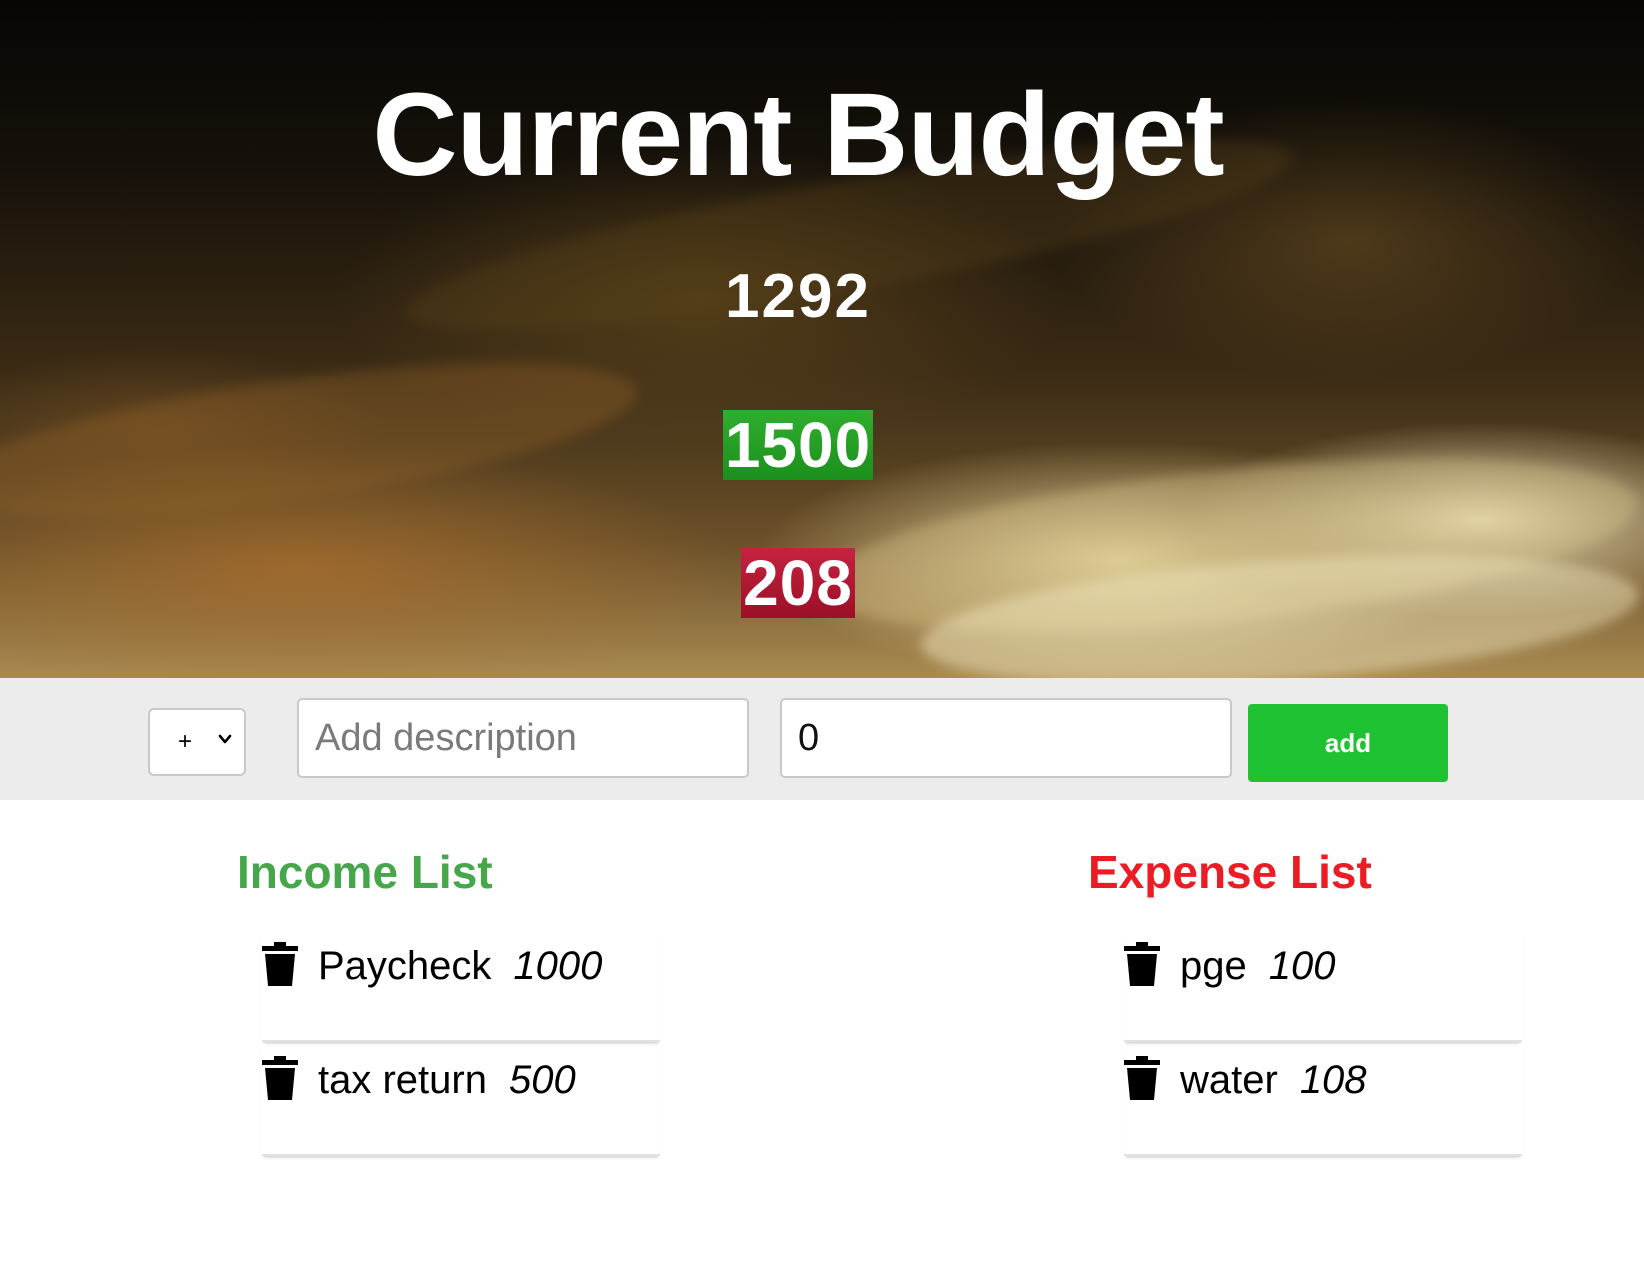  I want to click on amount-input, so click(1006, 738).